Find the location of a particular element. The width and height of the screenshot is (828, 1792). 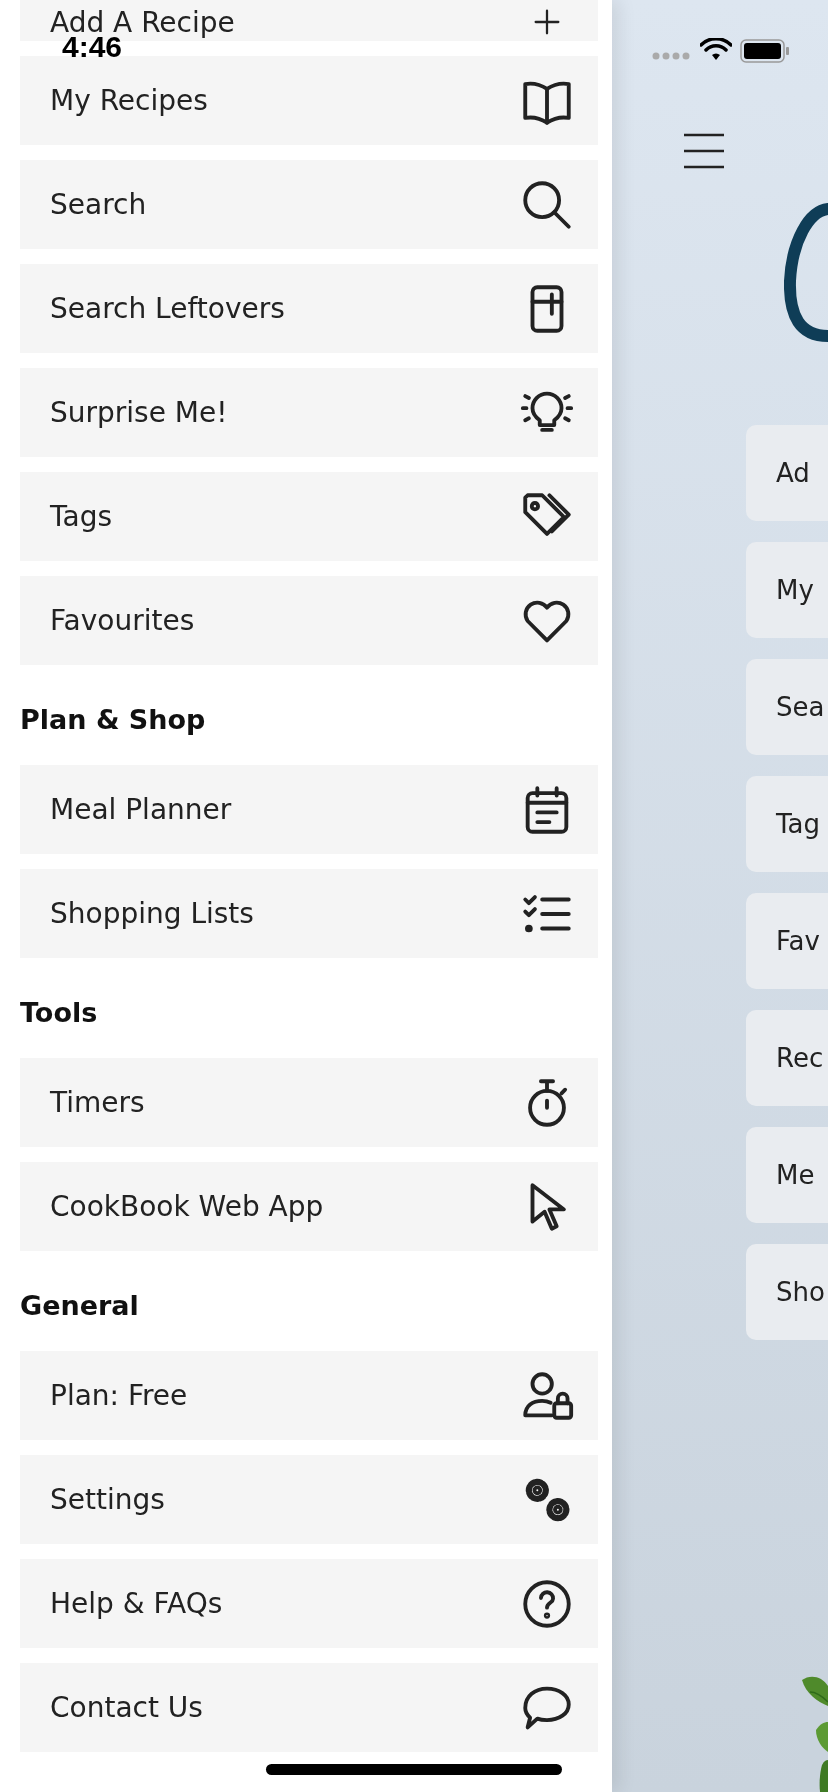

menu-item: CookBook Web App is located at coordinates (309, 1206).